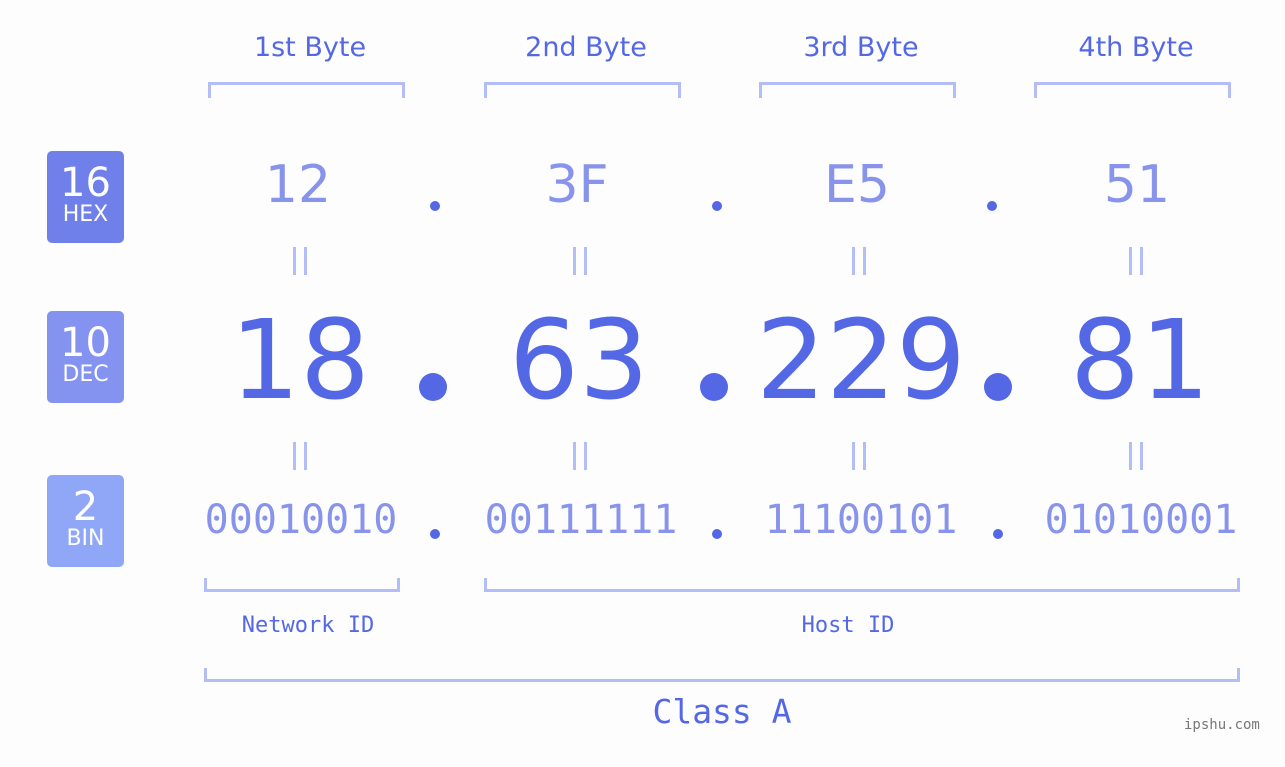 The width and height of the screenshot is (1285, 767). Describe the element at coordinates (1141, 520) in the screenshot. I see `bin-byte-4: 01010001` at that location.